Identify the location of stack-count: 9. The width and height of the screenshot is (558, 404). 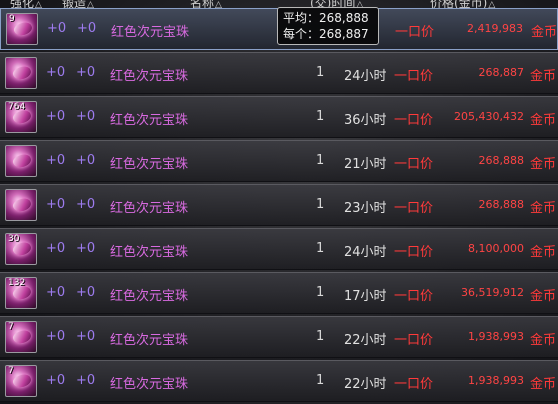
(12, 19).